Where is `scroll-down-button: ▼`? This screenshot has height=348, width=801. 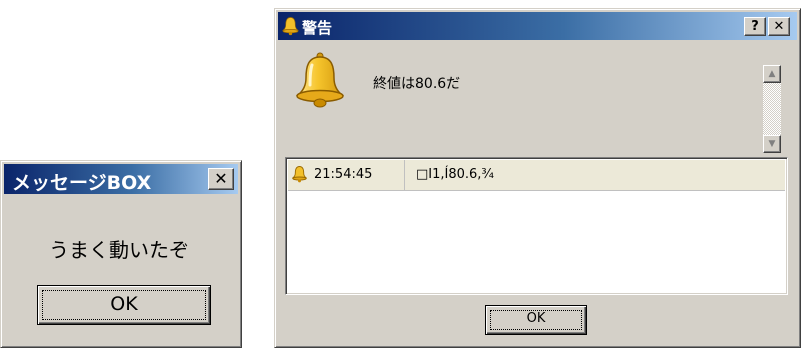 scroll-down-button: ▼ is located at coordinates (772, 144).